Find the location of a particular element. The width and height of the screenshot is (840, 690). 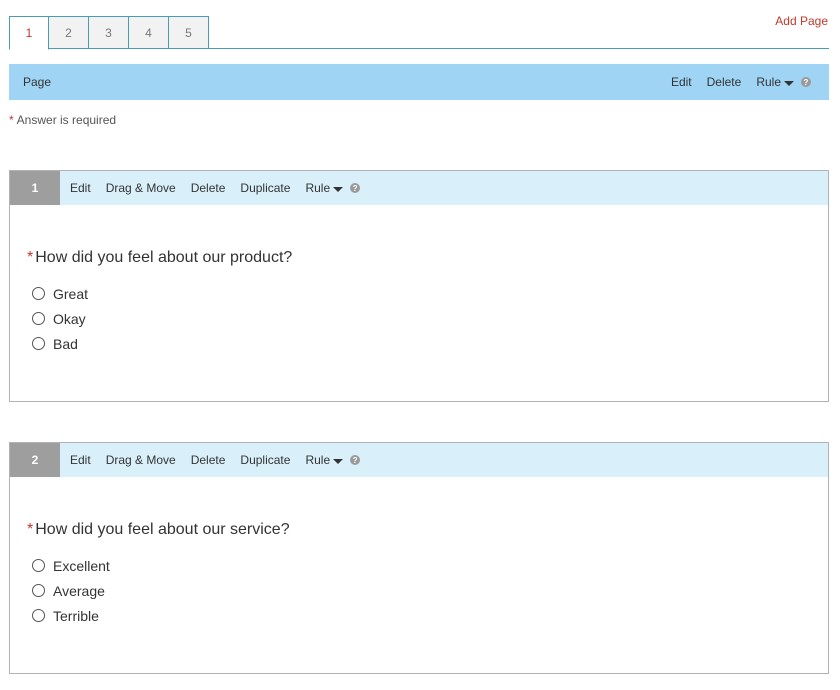

tab-page-3: 3 is located at coordinates (109, 32).